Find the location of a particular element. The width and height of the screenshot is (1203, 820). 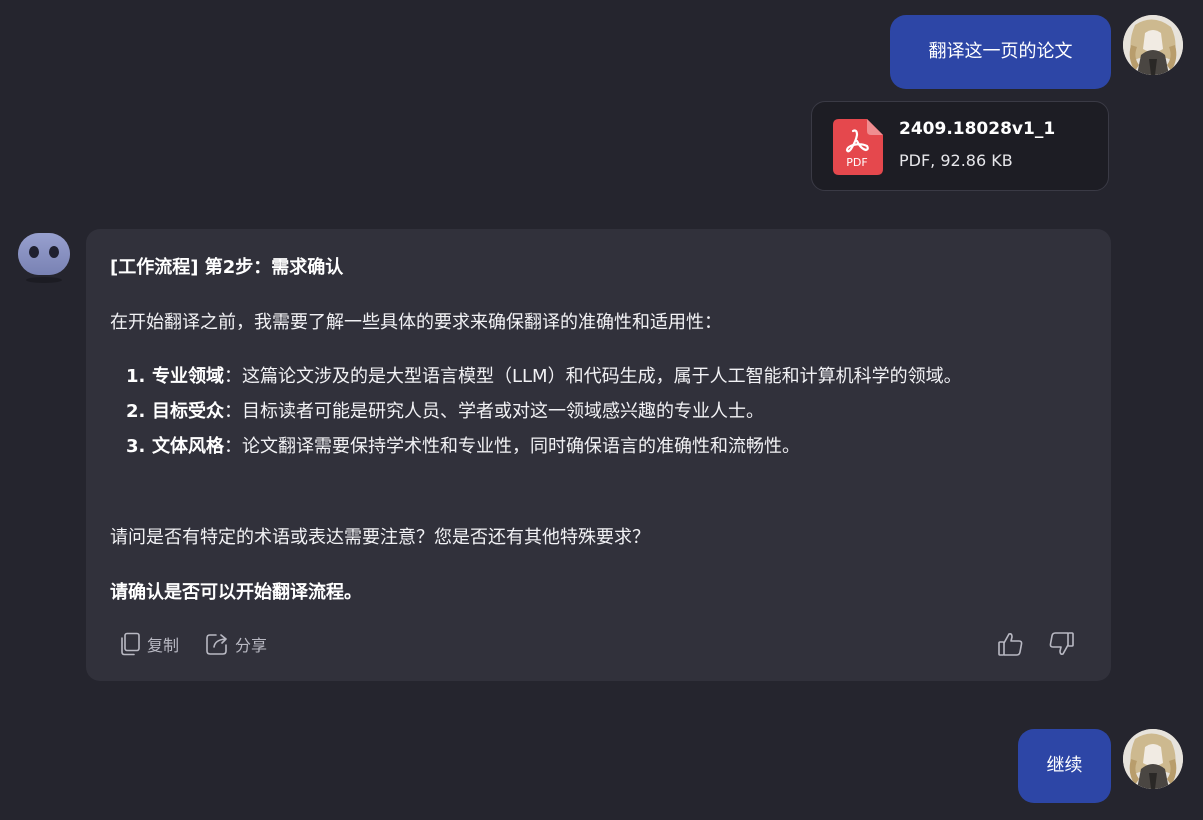

user-message-text: 继续 is located at coordinates (1064, 765).